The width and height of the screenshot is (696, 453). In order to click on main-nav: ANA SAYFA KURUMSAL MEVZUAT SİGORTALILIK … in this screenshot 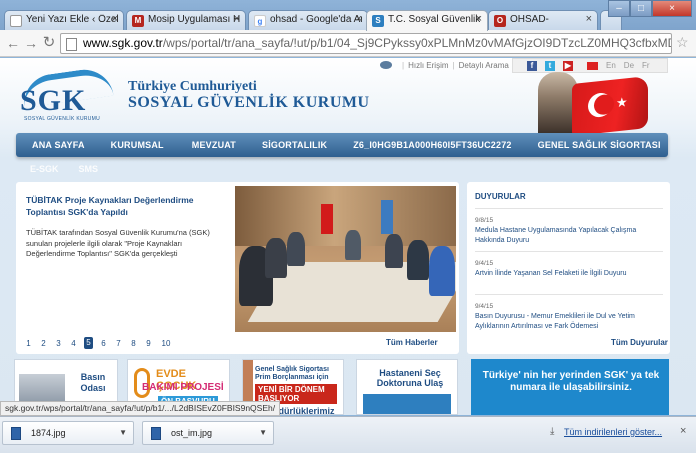, I will do `click(342, 145)`.